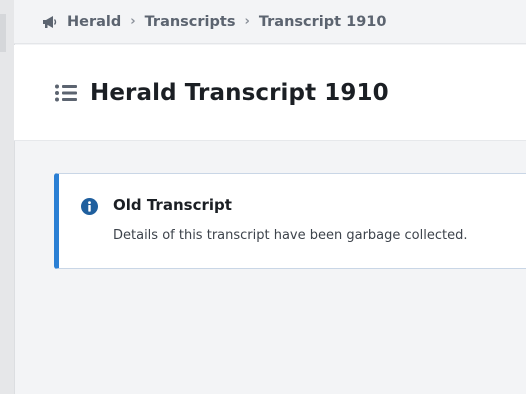 The width and height of the screenshot is (526, 394). I want to click on left-rail, so click(7, 197).